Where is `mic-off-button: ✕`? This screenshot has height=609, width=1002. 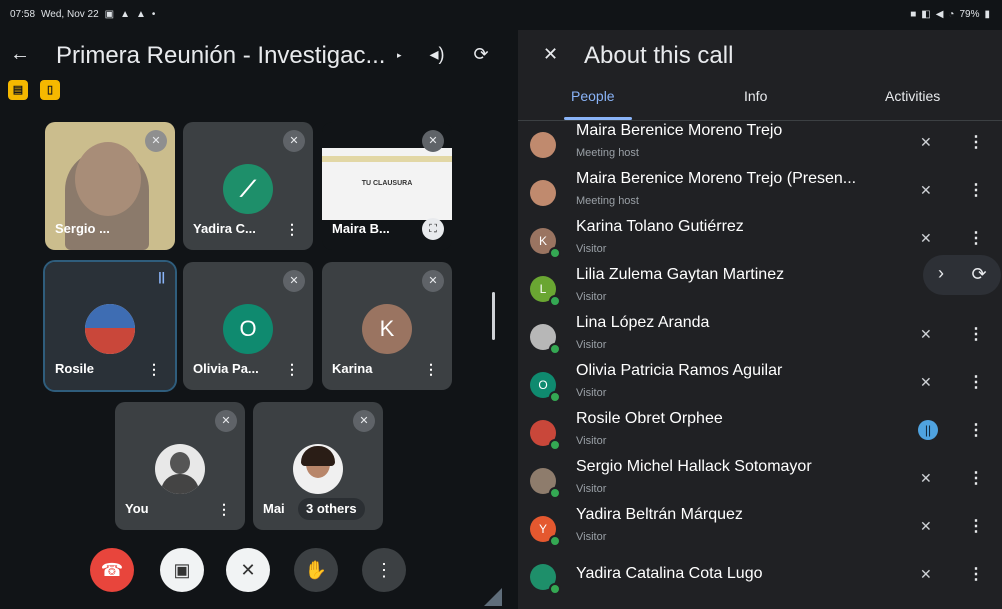
mic-off-button: ✕ is located at coordinates (248, 570).